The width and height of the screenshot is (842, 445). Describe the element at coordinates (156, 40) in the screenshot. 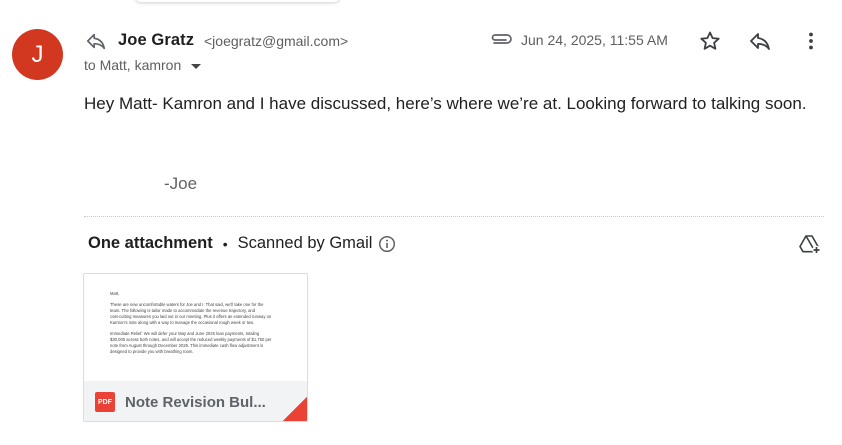

I see `sender-name: Joe Gratz` at that location.